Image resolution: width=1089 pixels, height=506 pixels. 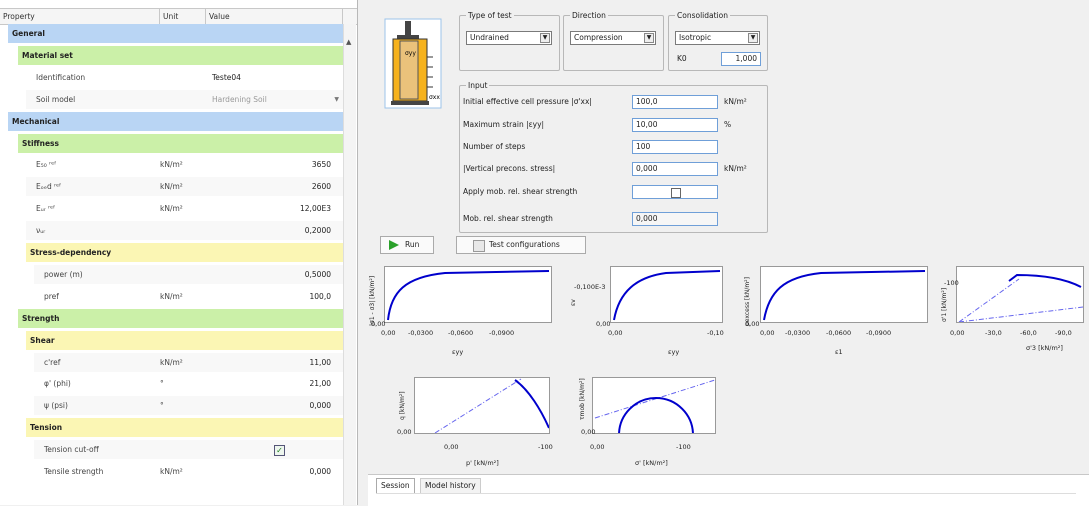 What do you see at coordinates (461, 333) in the screenshot?
I see `p1-xtick-2: -0,0600` at bounding box center [461, 333].